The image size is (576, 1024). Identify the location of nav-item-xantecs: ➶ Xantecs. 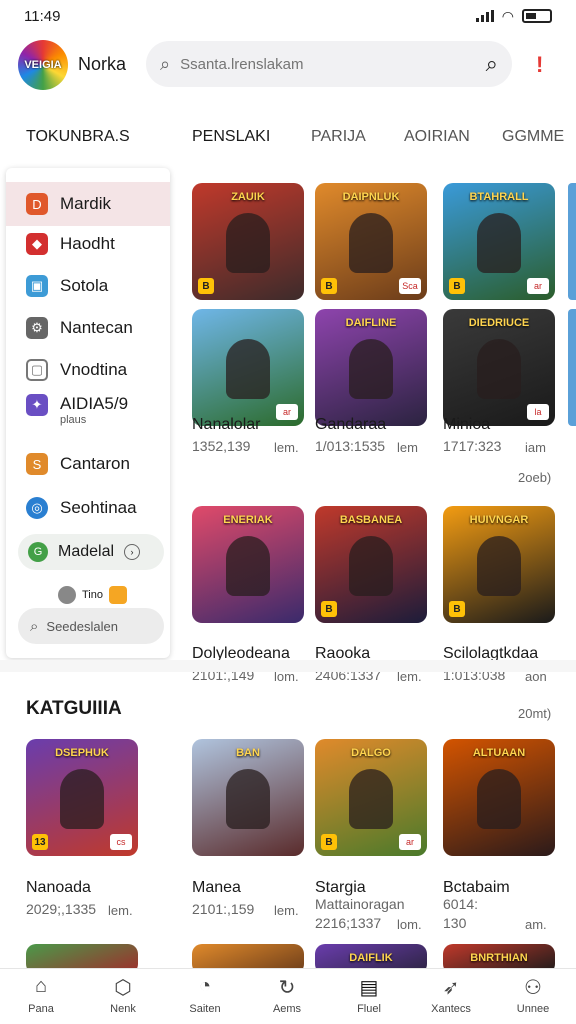
(451, 995).